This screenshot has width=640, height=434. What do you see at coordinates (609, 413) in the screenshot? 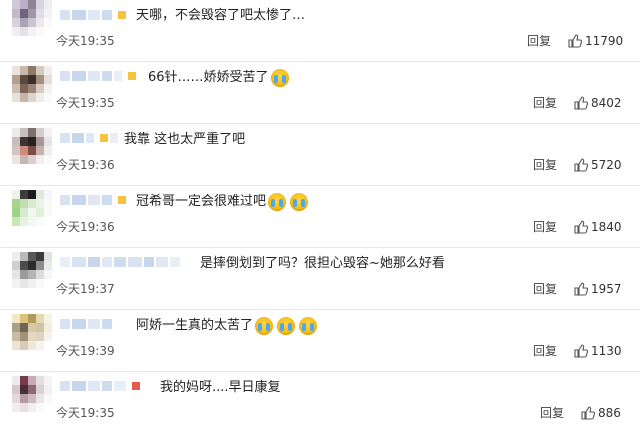
I see `like-count: 886` at bounding box center [609, 413].